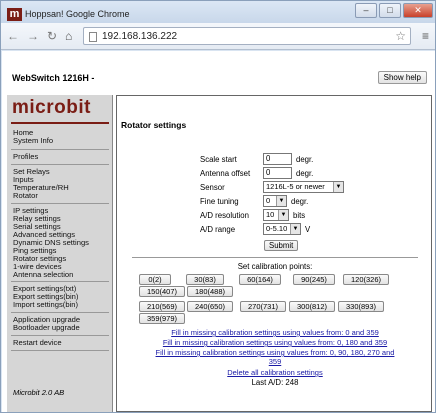 This screenshot has height=413, width=436. What do you see at coordinates (60, 123) in the screenshot?
I see `brand-underline` at bounding box center [60, 123].